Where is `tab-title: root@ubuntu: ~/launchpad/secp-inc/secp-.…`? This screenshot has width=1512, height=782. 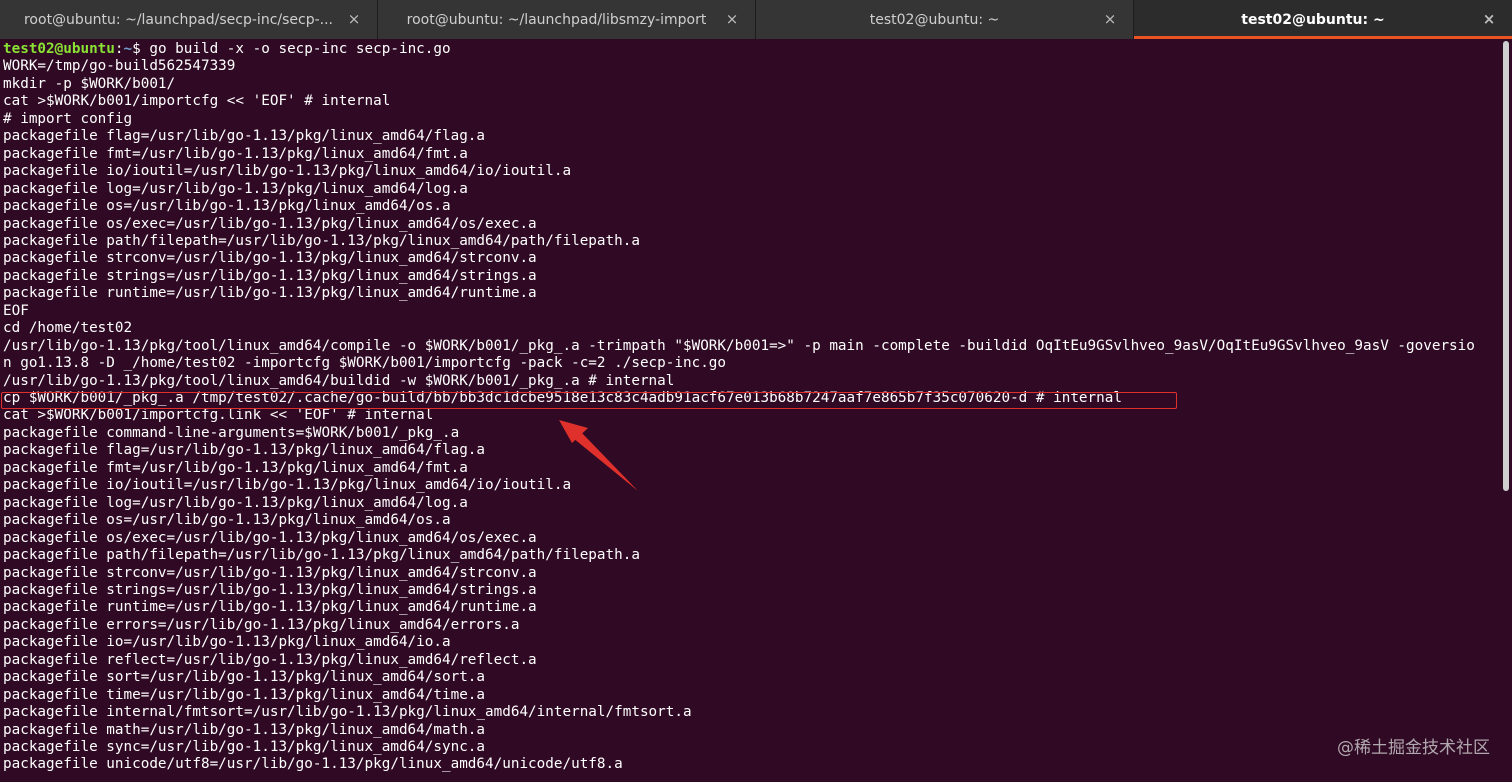 tab-title: root@ubuntu: ~/launchpad/secp-inc/secp-.… is located at coordinates (178, 19).